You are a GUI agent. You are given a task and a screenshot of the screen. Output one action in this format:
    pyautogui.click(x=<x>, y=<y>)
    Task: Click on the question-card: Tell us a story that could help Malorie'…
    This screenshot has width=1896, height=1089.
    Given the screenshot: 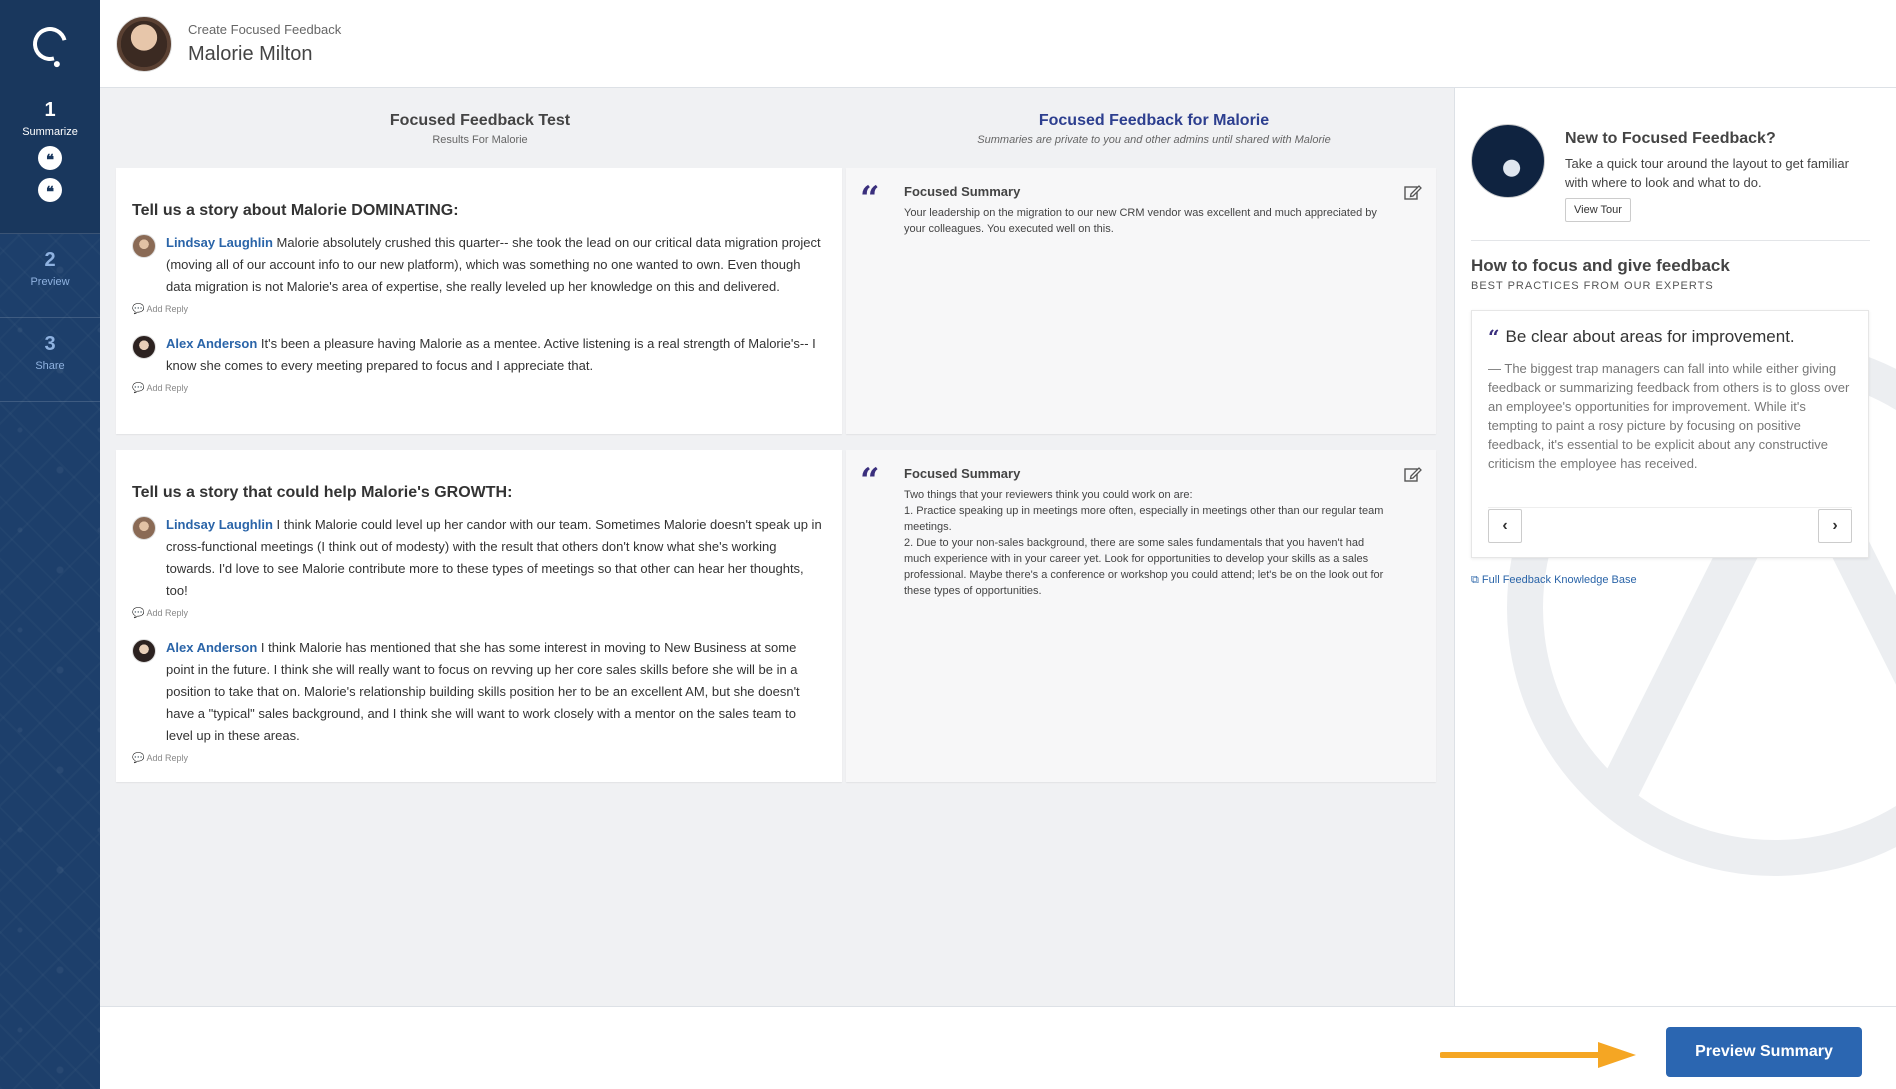 What is the action you would take?
    pyautogui.click(x=479, y=616)
    